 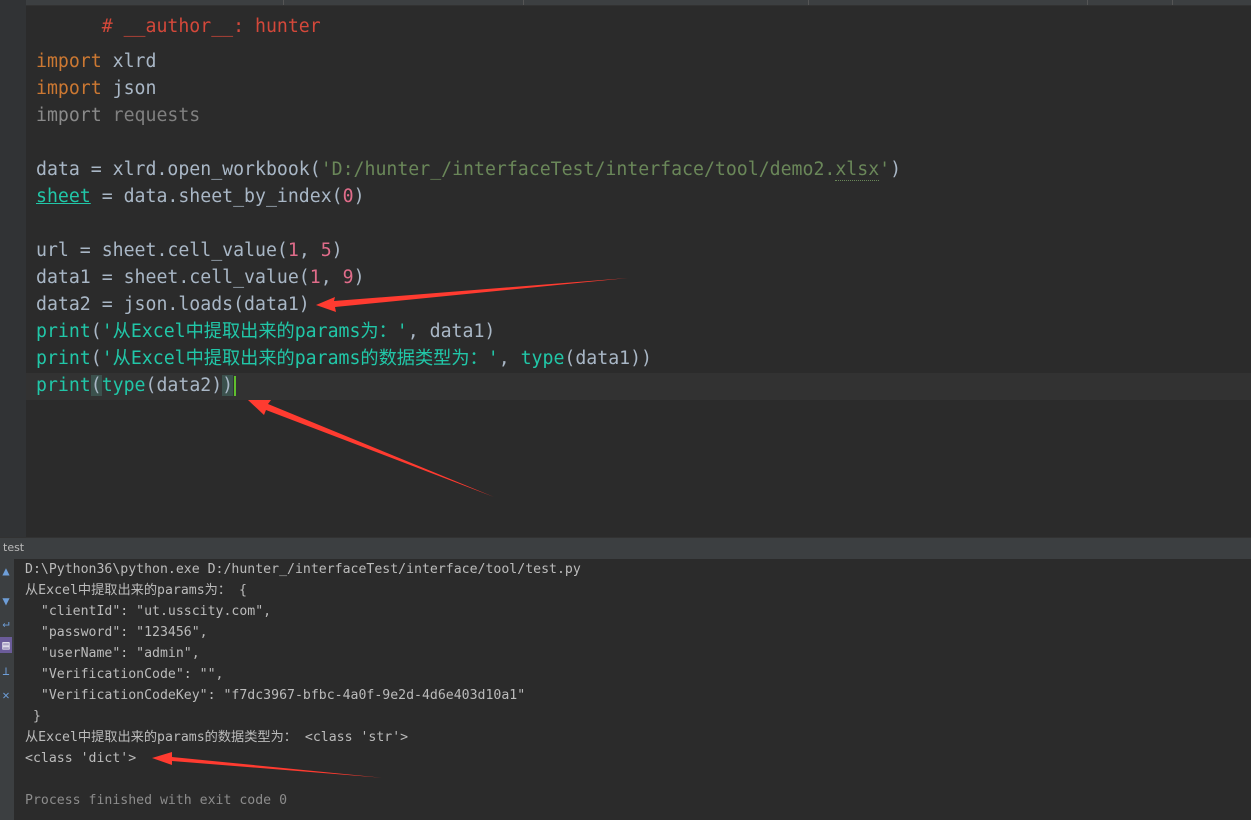 What do you see at coordinates (348, 196) in the screenshot?
I see `number-literal: 0` at bounding box center [348, 196].